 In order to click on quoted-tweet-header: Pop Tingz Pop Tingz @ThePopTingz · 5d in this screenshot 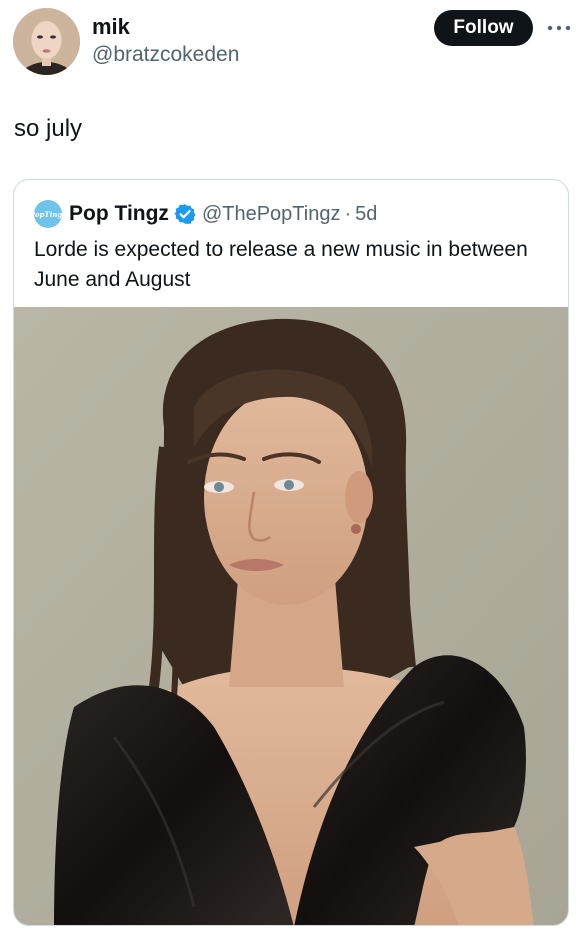, I will do `click(203, 214)`.